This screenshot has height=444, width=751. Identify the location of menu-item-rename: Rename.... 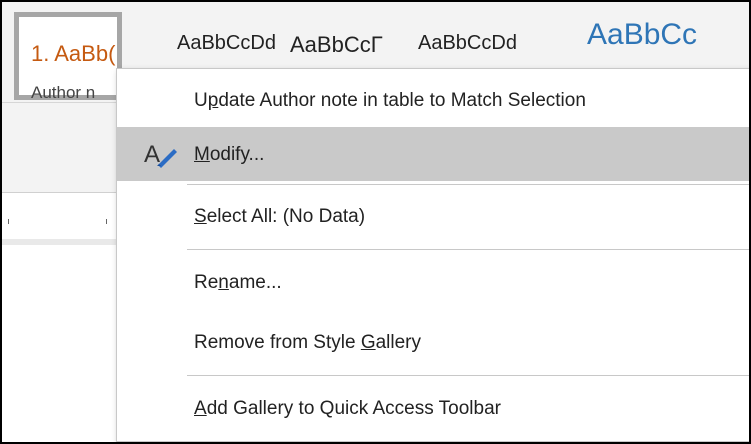
(433, 282).